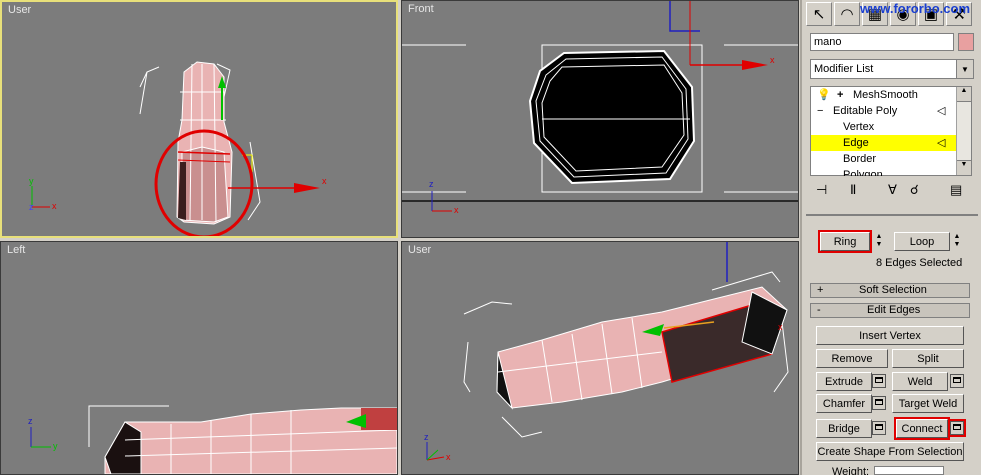 The image size is (981, 475). Describe the element at coordinates (957, 428) in the screenshot. I see `connect-settings-icon` at that location.